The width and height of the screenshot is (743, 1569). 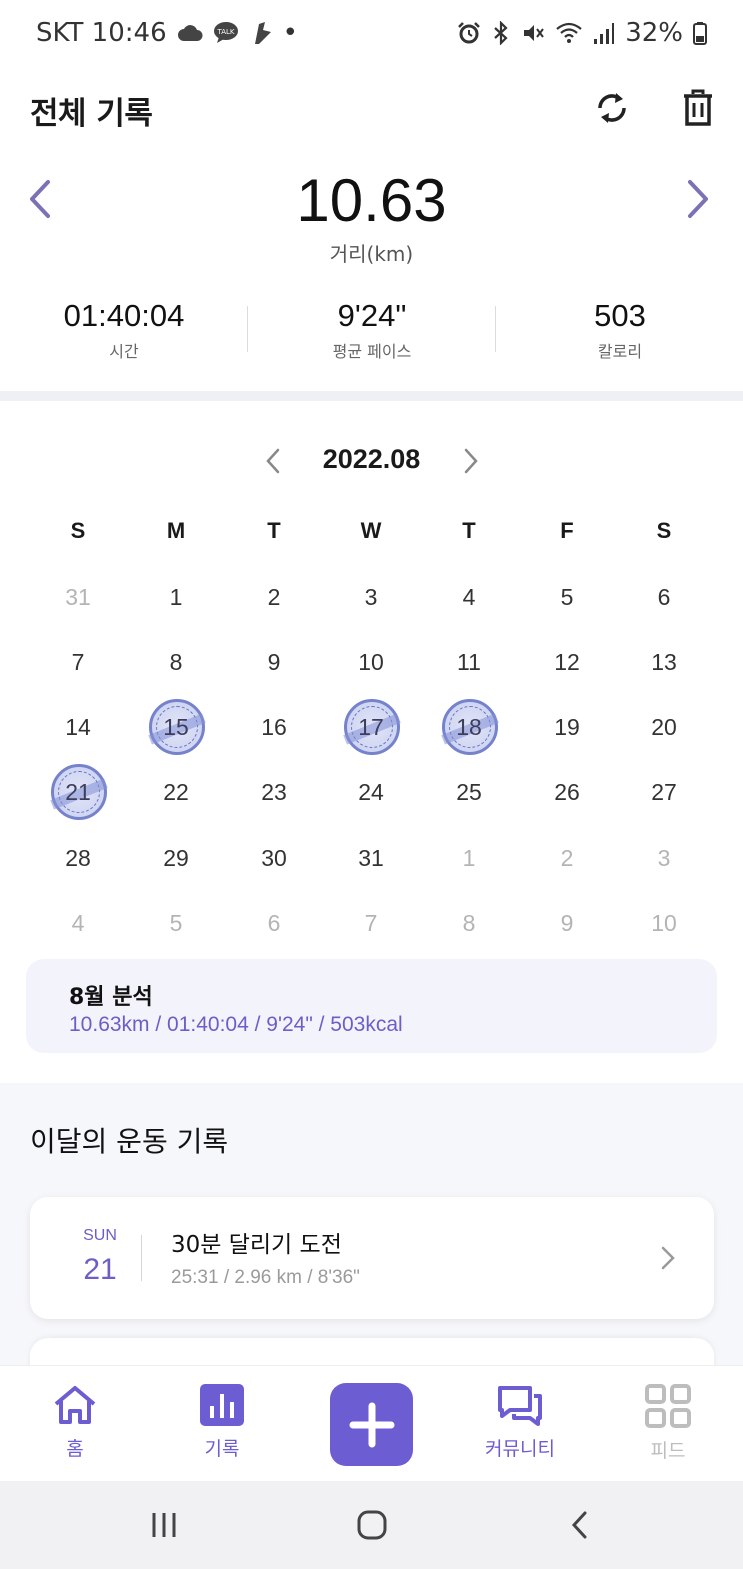 I want to click on cloud-icon, so click(x=190, y=33).